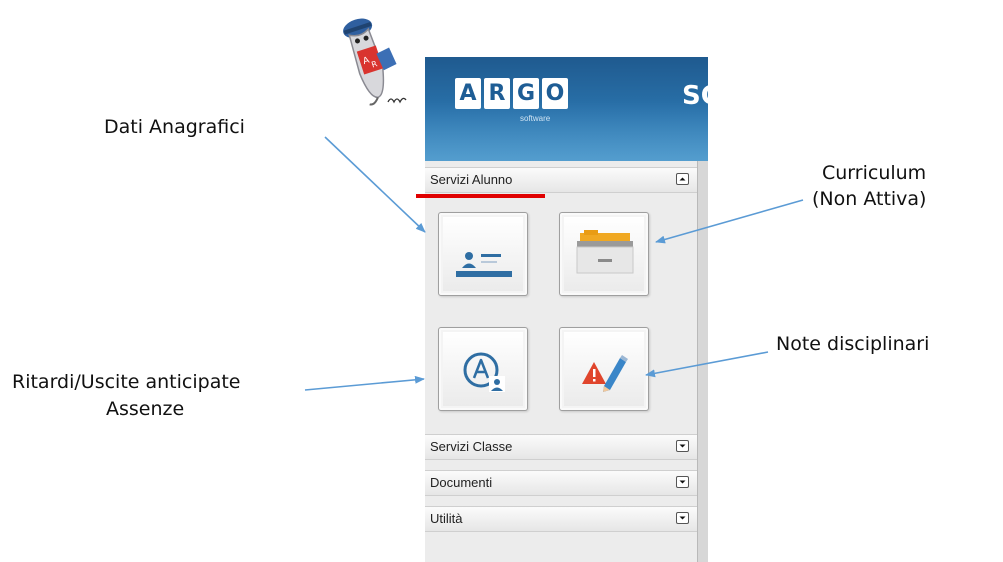  What do you see at coordinates (707, 364) in the screenshot?
I see `arrow-note-disciplinari` at bounding box center [707, 364].